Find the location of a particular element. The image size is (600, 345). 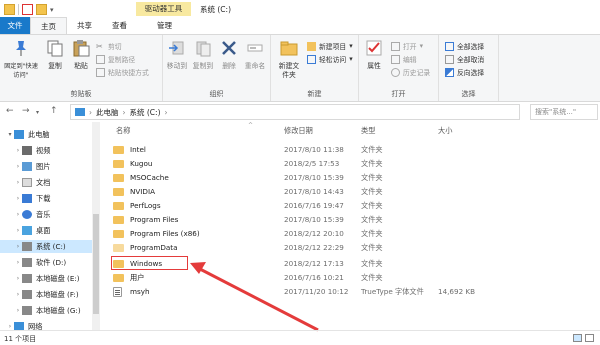

font-file-icon is located at coordinates (117, 292).